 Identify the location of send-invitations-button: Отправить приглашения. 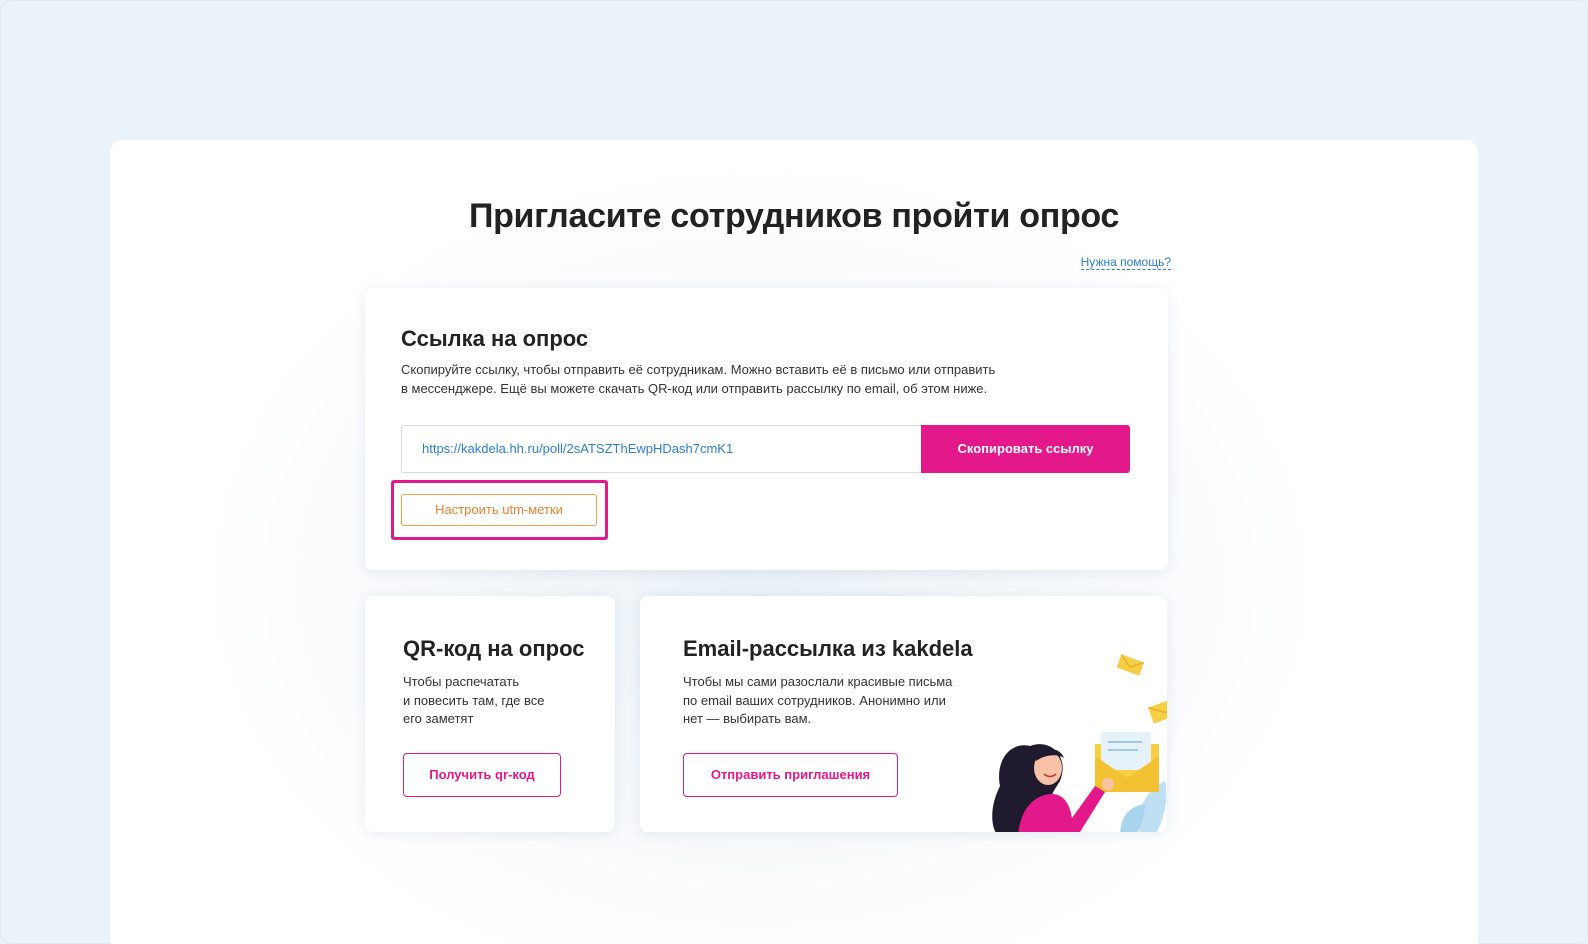
(790, 775).